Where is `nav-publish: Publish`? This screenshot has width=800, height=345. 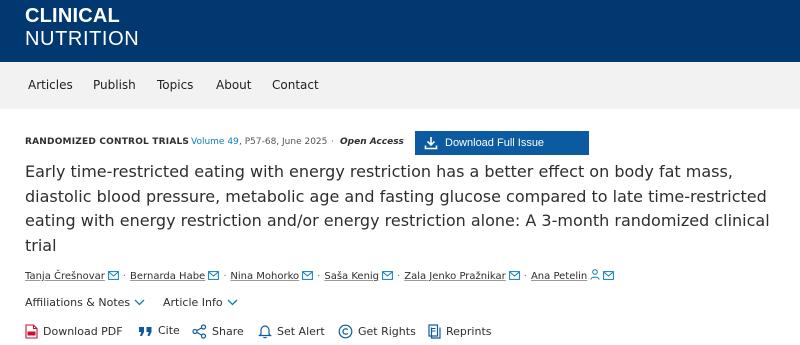 nav-publish: Publish is located at coordinates (114, 85).